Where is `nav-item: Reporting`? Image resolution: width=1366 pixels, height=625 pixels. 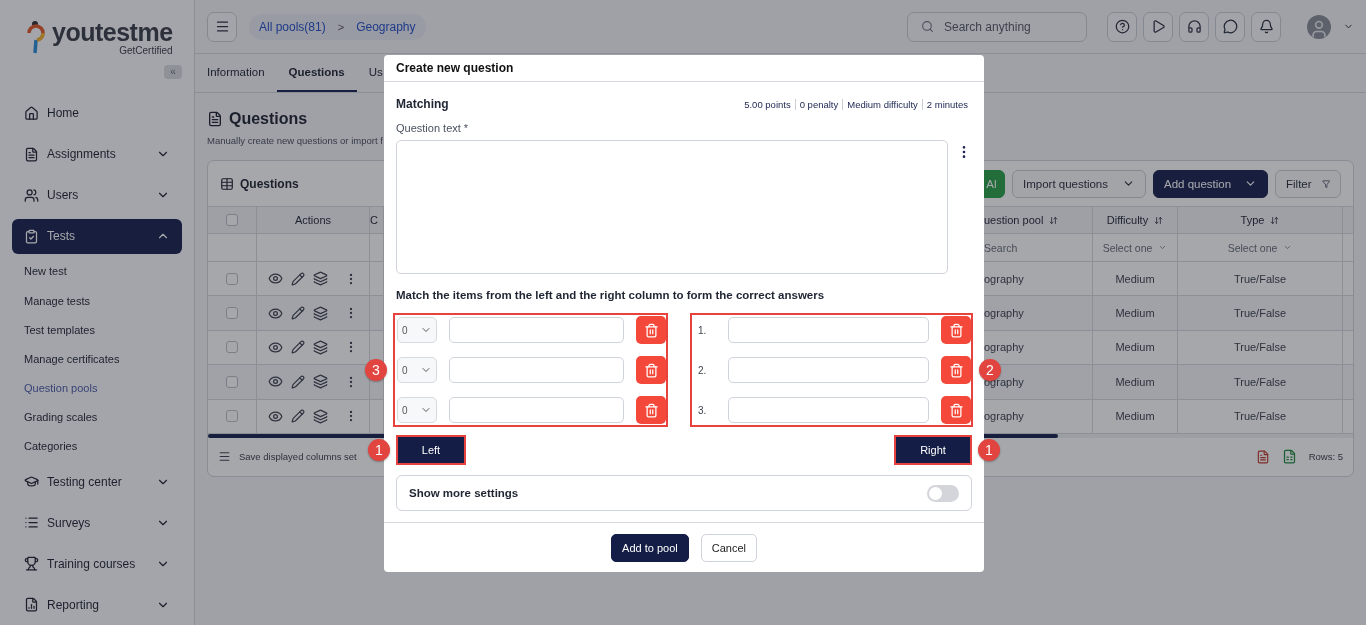
nav-item: Reporting is located at coordinates (97, 605).